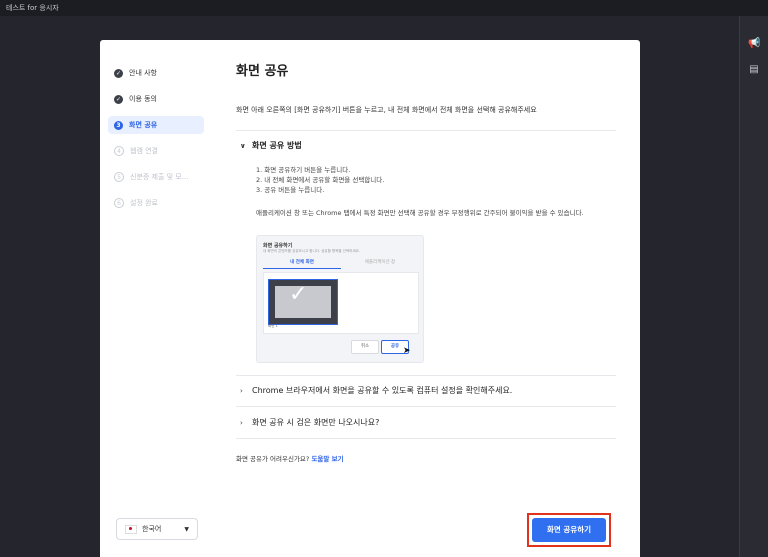  Describe the element at coordinates (290, 190) in the screenshot. I see `method-step: 3. 공유 버튼을 누릅니다.` at that location.